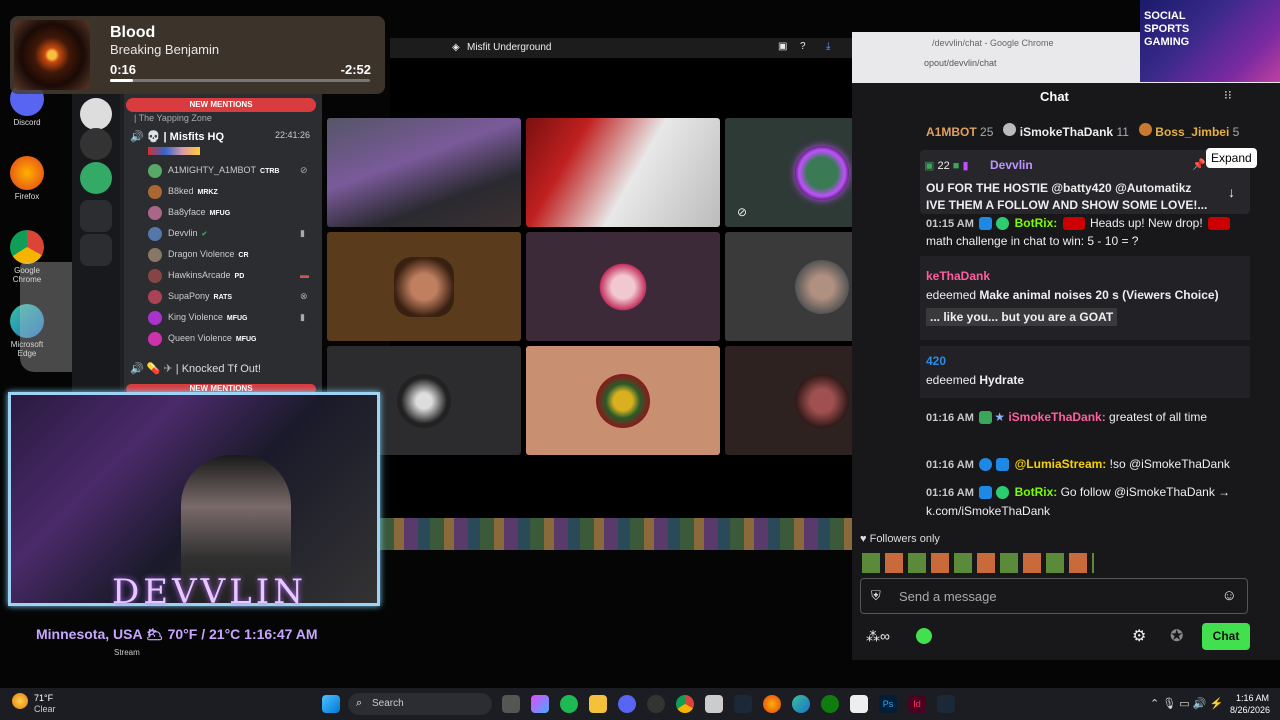 The width and height of the screenshot is (1280, 720). Describe the element at coordinates (1066, 132) in the screenshot. I see `leader-name: iSmokeThaDank` at that location.